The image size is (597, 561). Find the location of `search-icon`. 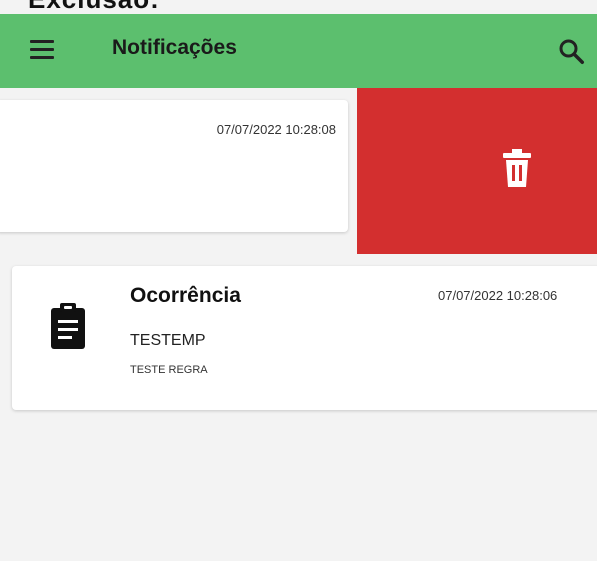

search-icon is located at coordinates (571, 51).